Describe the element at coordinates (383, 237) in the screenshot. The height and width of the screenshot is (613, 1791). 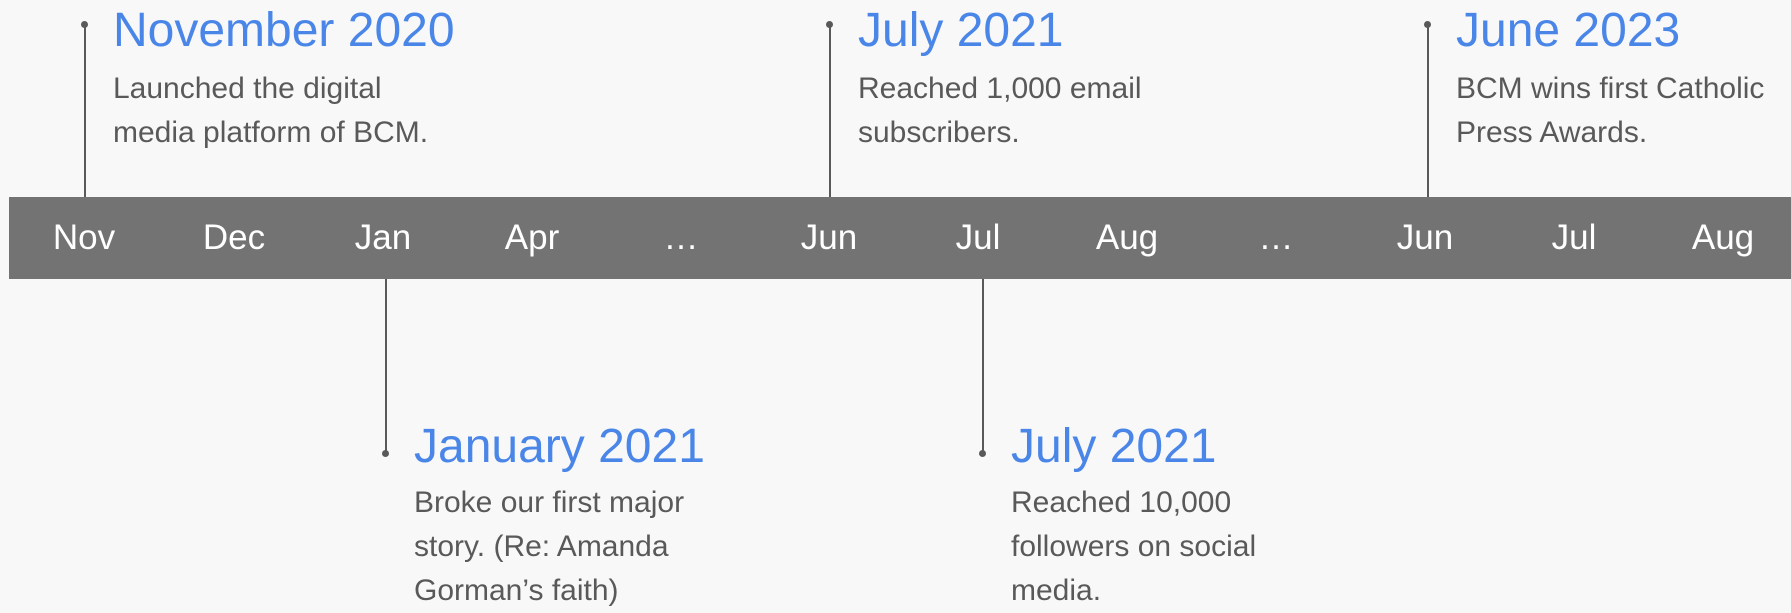
I see `month-label: Jan` at that location.